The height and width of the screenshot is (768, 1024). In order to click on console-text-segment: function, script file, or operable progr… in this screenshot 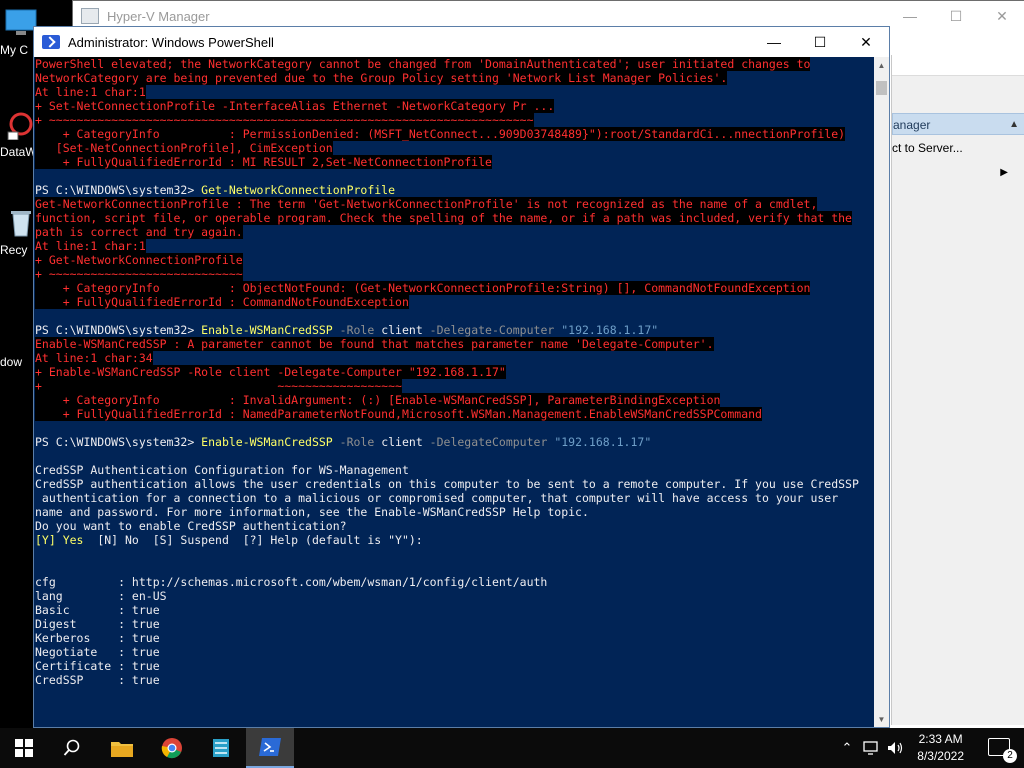, I will do `click(443, 218)`.